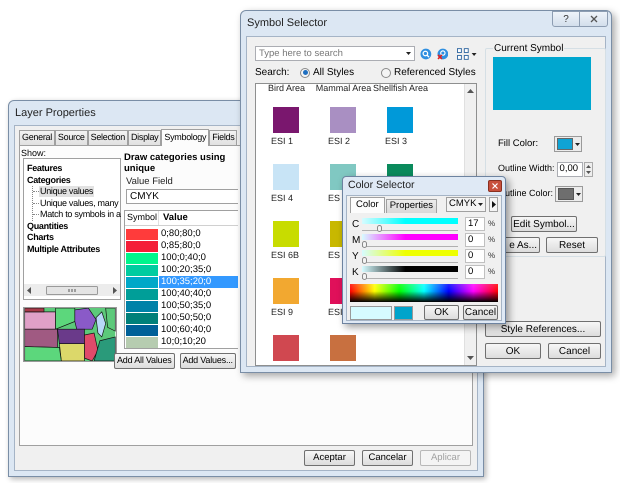  What do you see at coordinates (355, 273) in the screenshot?
I see `channel-label: K` at bounding box center [355, 273].